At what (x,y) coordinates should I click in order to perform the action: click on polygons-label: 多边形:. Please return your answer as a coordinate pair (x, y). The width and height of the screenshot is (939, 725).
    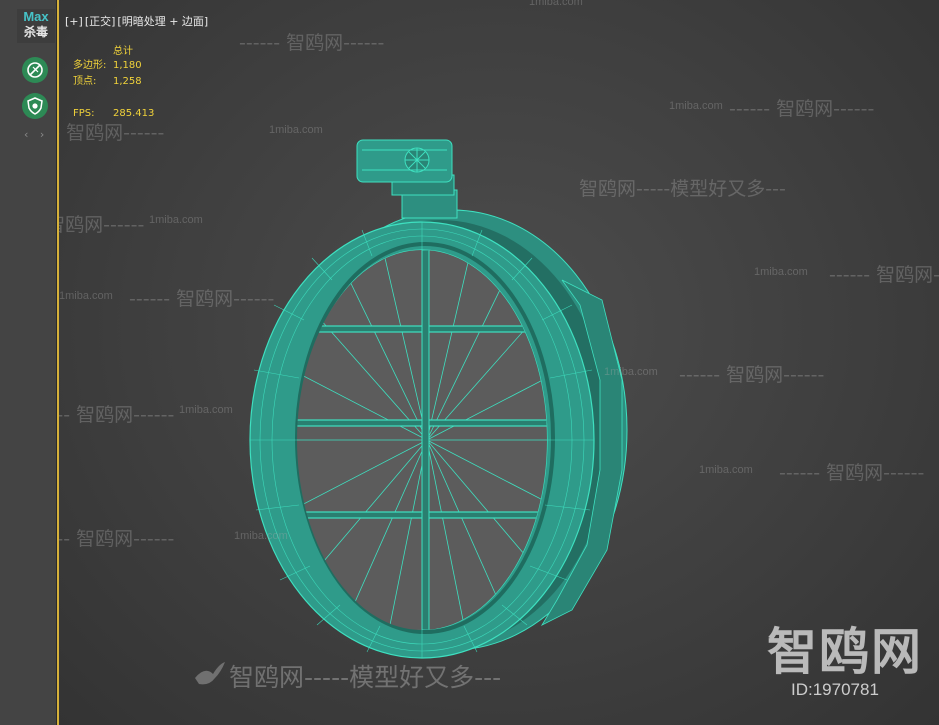
    Looking at the image, I should click on (90, 65).